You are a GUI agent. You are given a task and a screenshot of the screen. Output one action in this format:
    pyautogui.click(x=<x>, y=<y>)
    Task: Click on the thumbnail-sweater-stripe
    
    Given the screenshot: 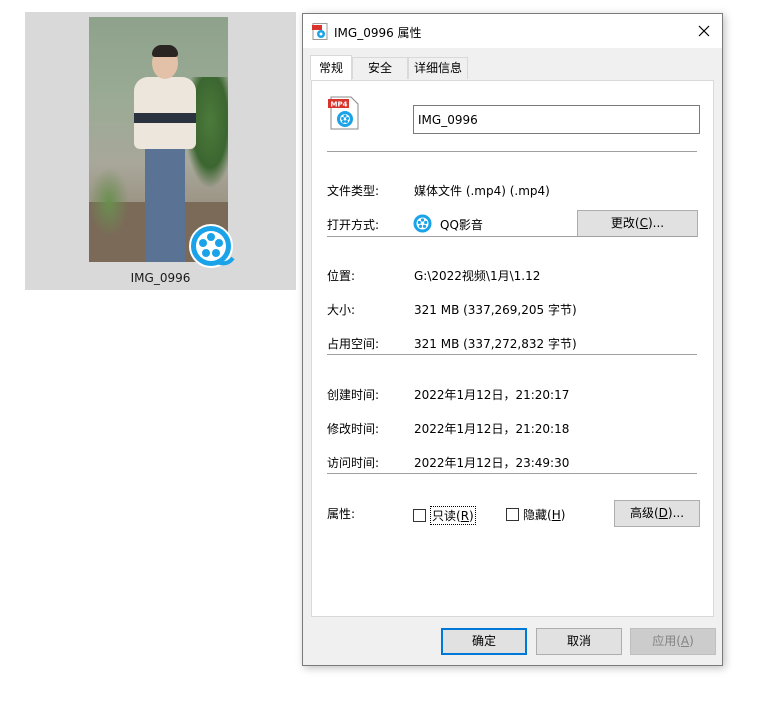 What is the action you would take?
    pyautogui.click(x=165, y=118)
    